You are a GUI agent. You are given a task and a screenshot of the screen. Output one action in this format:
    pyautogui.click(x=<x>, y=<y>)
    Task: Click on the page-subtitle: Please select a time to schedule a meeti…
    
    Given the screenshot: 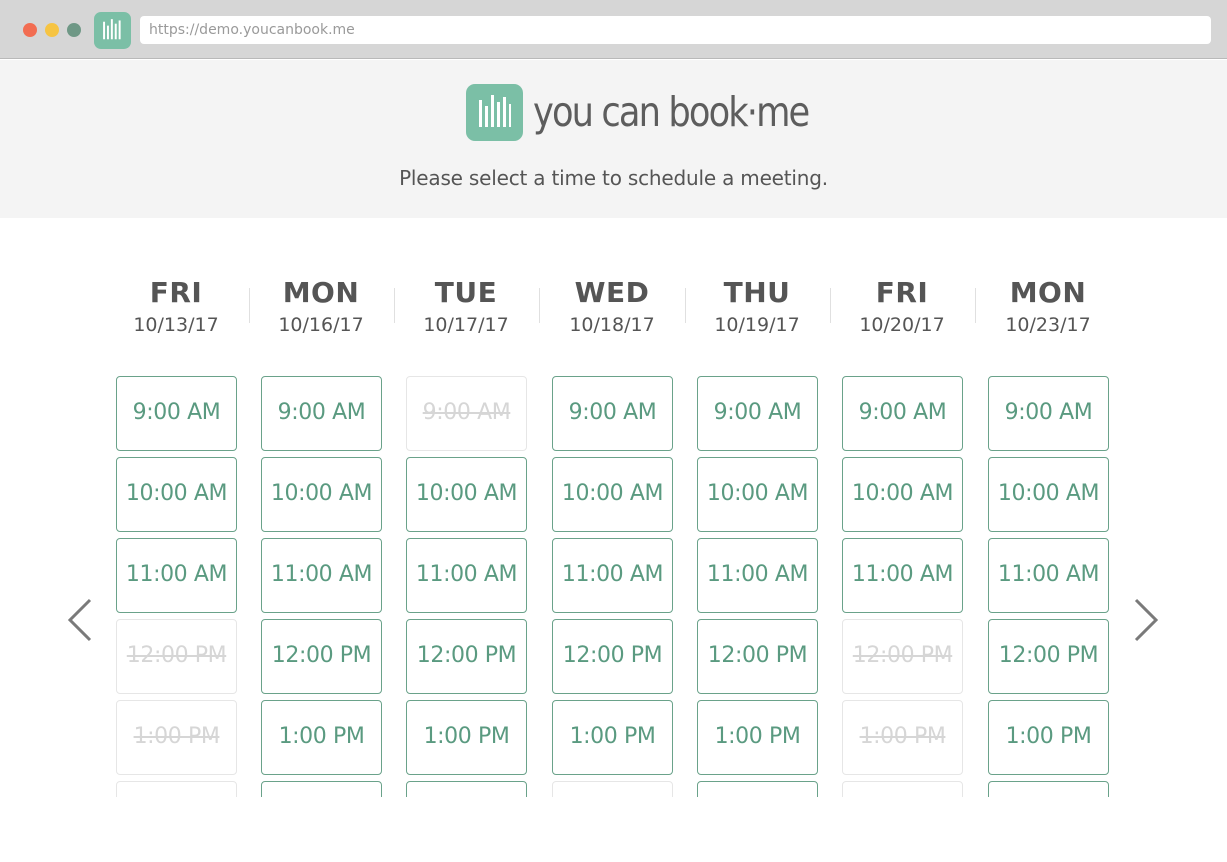 What is the action you would take?
    pyautogui.click(x=613, y=178)
    